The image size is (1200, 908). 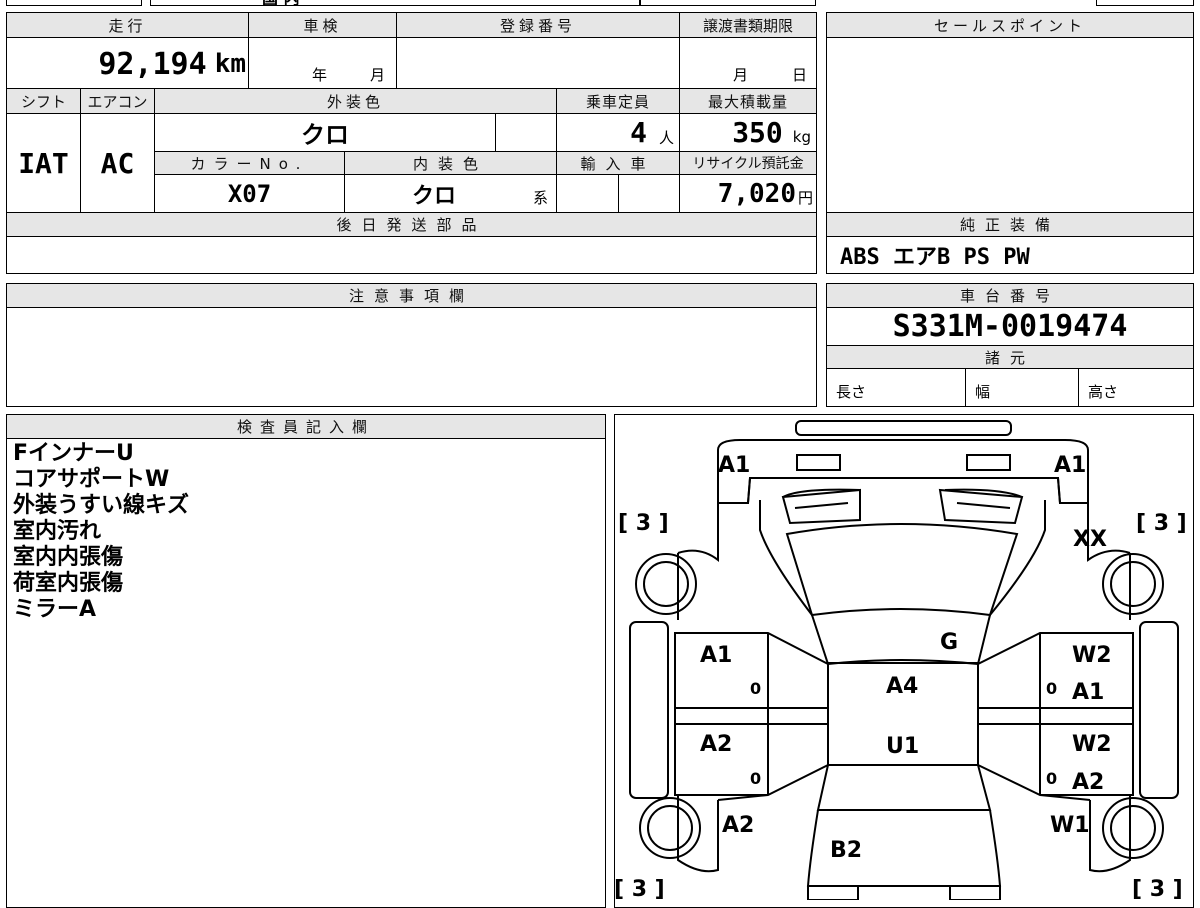 I want to click on mark-front-door-left-small: 0, so click(x=755, y=688).